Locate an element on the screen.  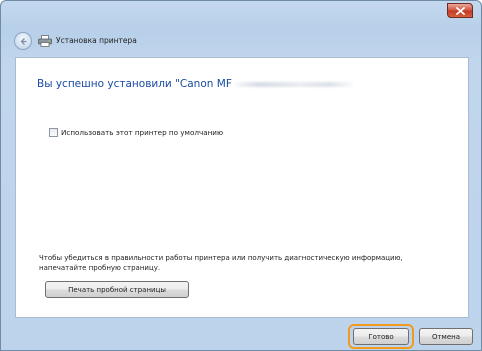
success-heading-text: Вы успешно установили "Canon MF is located at coordinates (134, 84).